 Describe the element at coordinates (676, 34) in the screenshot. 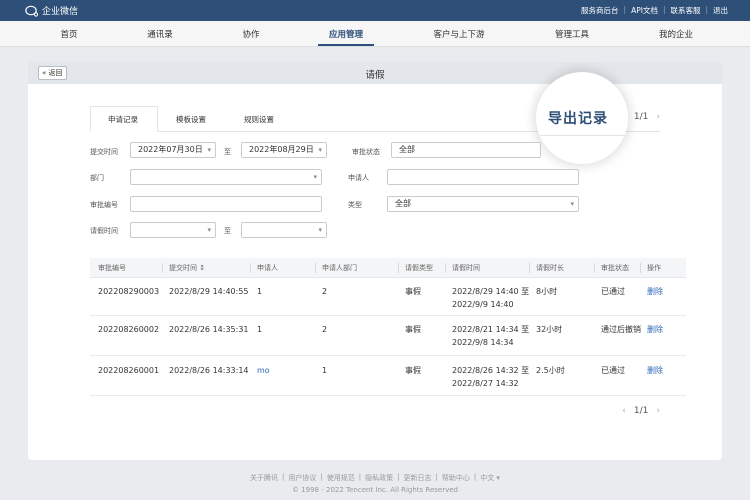

I see `nav-my-company: 我的企业` at that location.